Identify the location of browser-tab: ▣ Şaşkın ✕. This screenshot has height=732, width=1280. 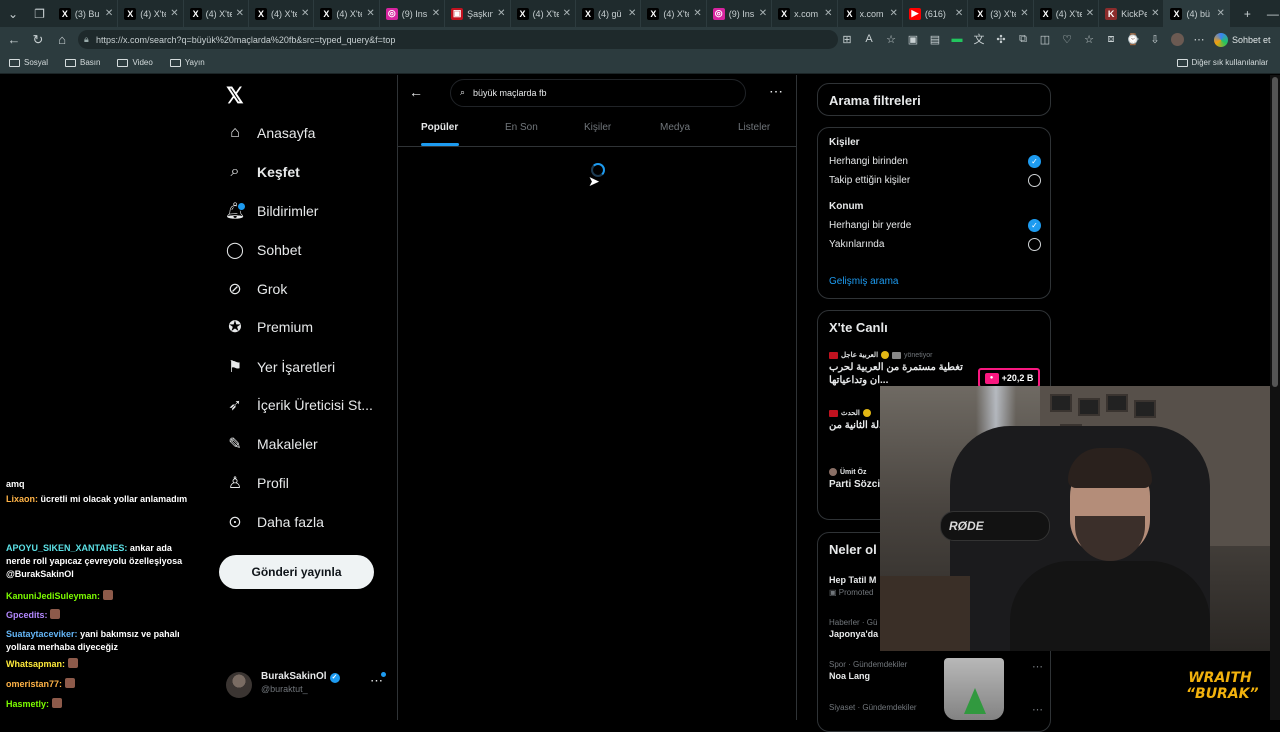
(478, 13).